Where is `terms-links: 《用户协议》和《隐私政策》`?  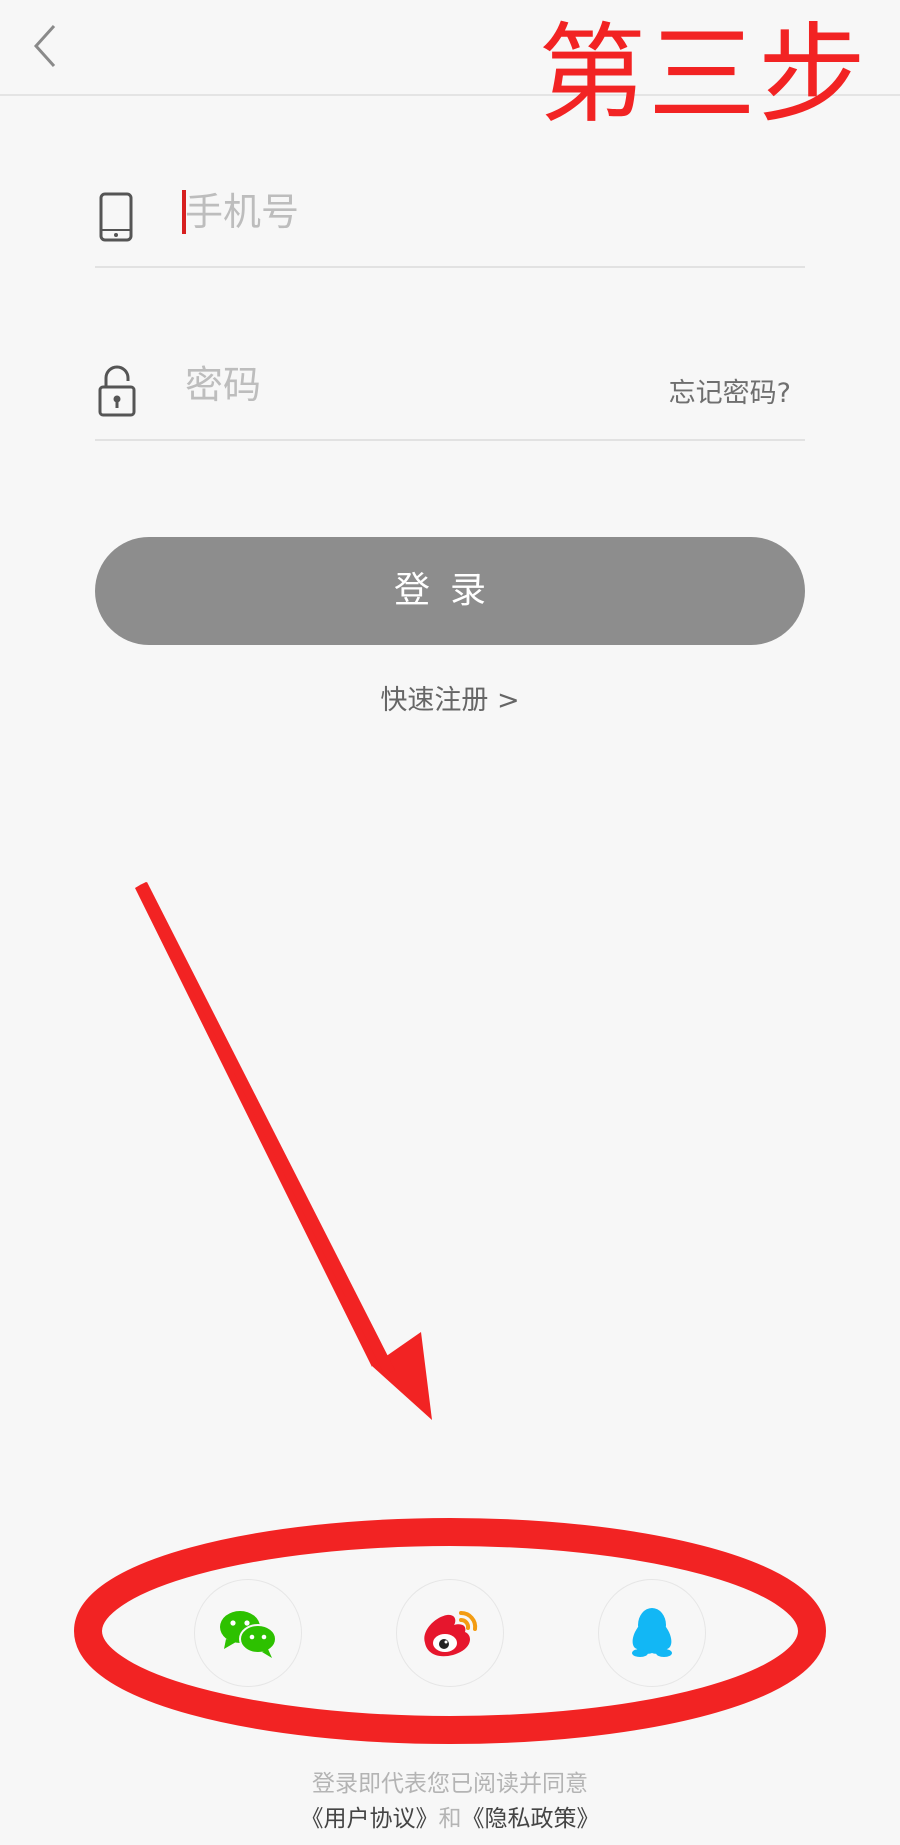 terms-links: 《用户协议》和《隐私政策》 is located at coordinates (450, 1816).